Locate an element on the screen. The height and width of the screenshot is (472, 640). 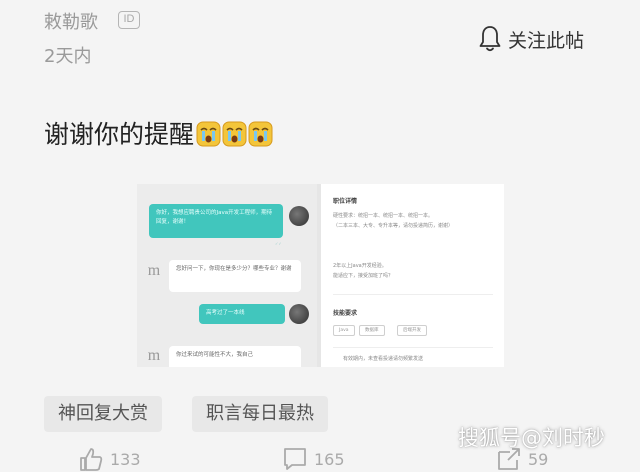
follow-label: 关注此帖 is located at coordinates (546, 40).